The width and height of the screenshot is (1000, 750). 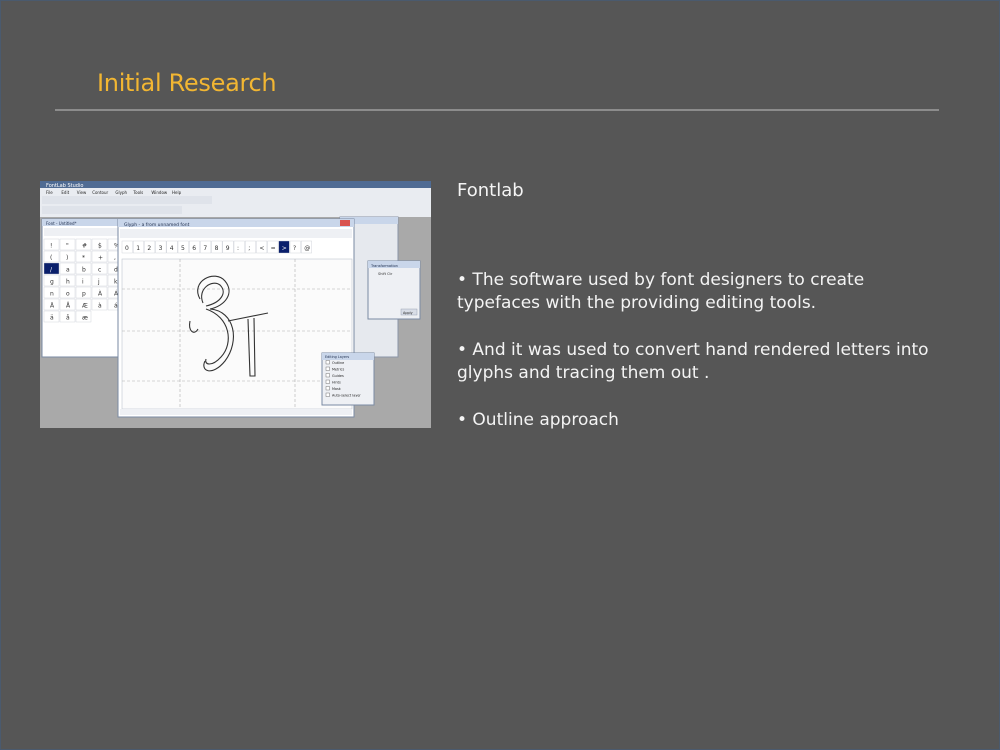 What do you see at coordinates (100, 192) in the screenshot?
I see `menu-item: Contour` at bounding box center [100, 192].